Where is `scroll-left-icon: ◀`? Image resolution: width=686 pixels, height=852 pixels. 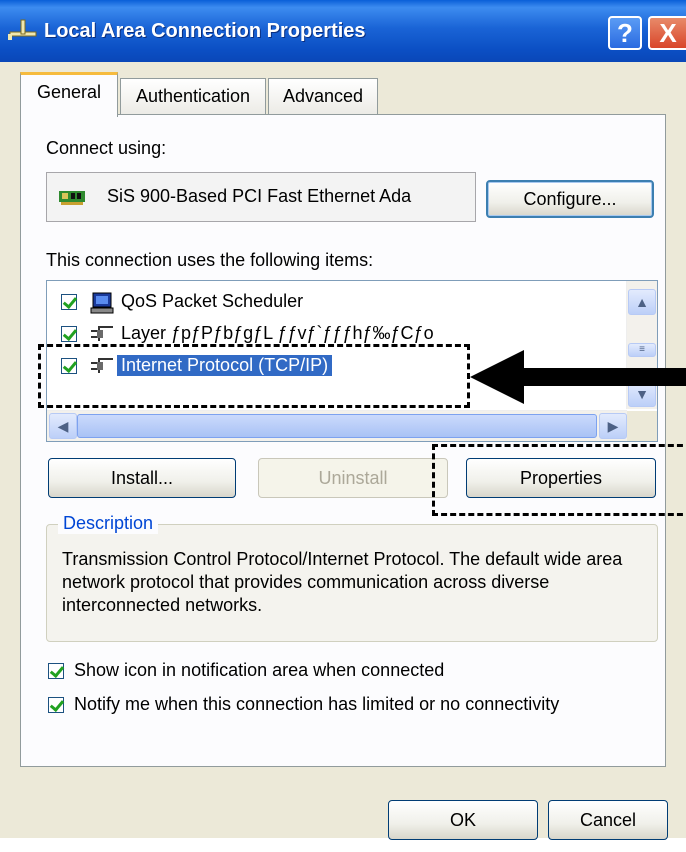 scroll-left-icon: ◀ is located at coordinates (63, 426).